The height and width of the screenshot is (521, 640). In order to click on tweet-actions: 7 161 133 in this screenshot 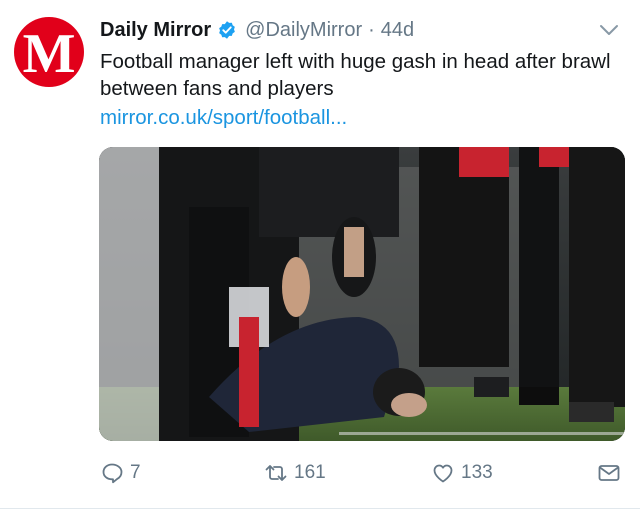, I will do `click(320, 473)`.